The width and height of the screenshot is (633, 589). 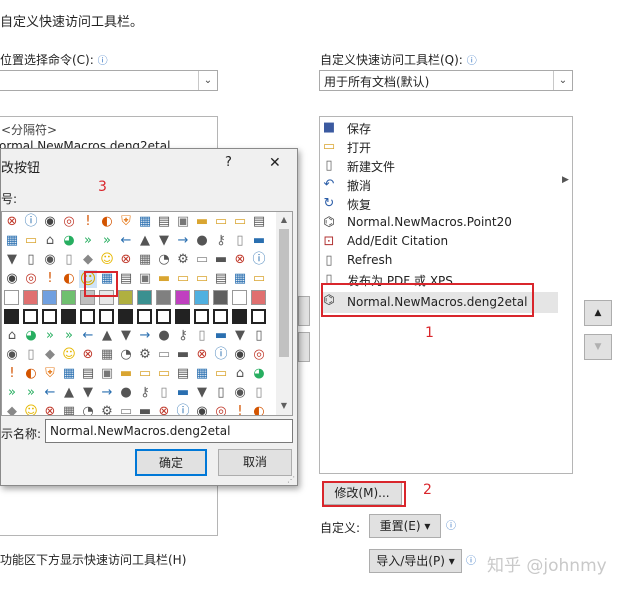 What do you see at coordinates (598, 313) in the screenshot?
I see `move-up-button: ▲` at bounding box center [598, 313].